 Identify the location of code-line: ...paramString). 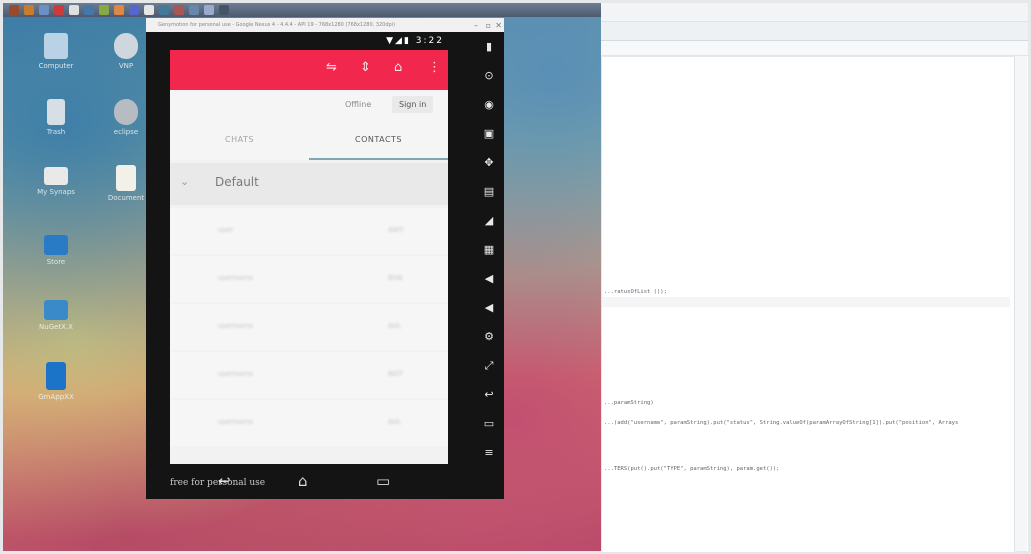
(629, 403).